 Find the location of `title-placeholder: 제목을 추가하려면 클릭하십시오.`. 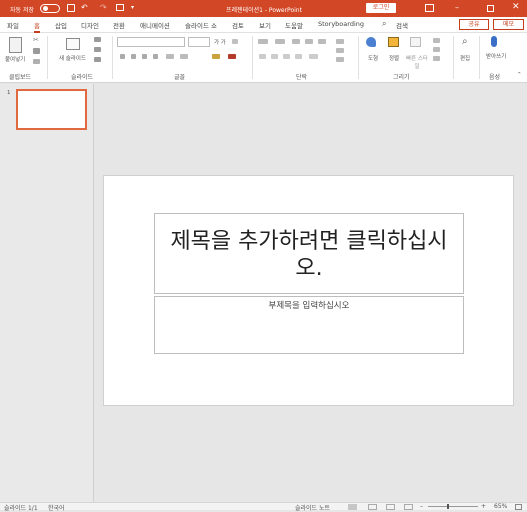

title-placeholder: 제목을 추가하려면 클릭하십시오. is located at coordinates (309, 253).